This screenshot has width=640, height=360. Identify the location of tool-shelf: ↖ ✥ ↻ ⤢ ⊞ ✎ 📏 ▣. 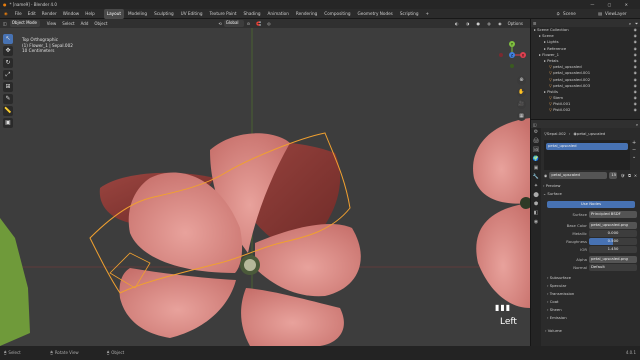
(8, 82).